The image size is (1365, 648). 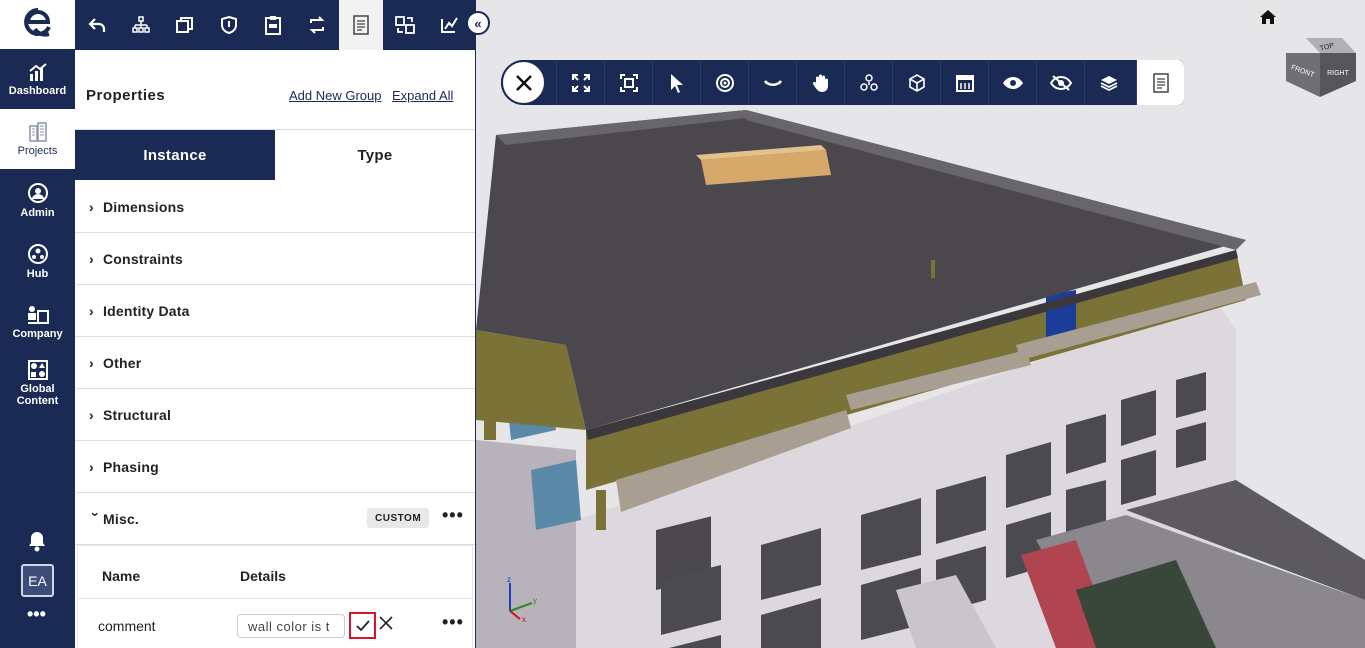 I want to click on pan-button, so click(x=820, y=82).